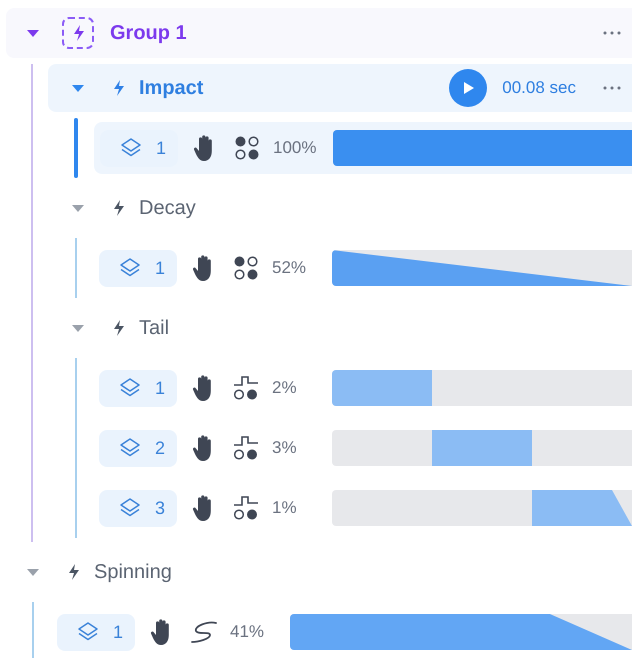 Image resolution: width=632 pixels, height=658 pixels. I want to click on intensity-percent: 41%, so click(248, 632).